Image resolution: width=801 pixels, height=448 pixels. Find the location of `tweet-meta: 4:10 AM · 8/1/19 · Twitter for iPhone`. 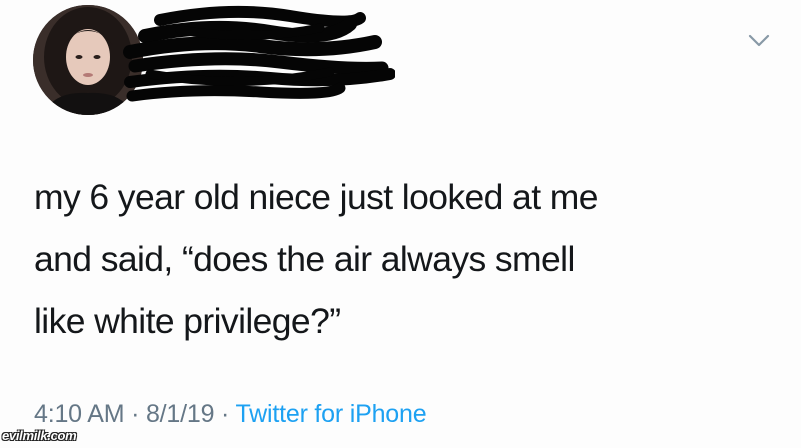

tweet-meta: 4:10 AM · 8/1/19 · Twitter for iPhone is located at coordinates (230, 414).